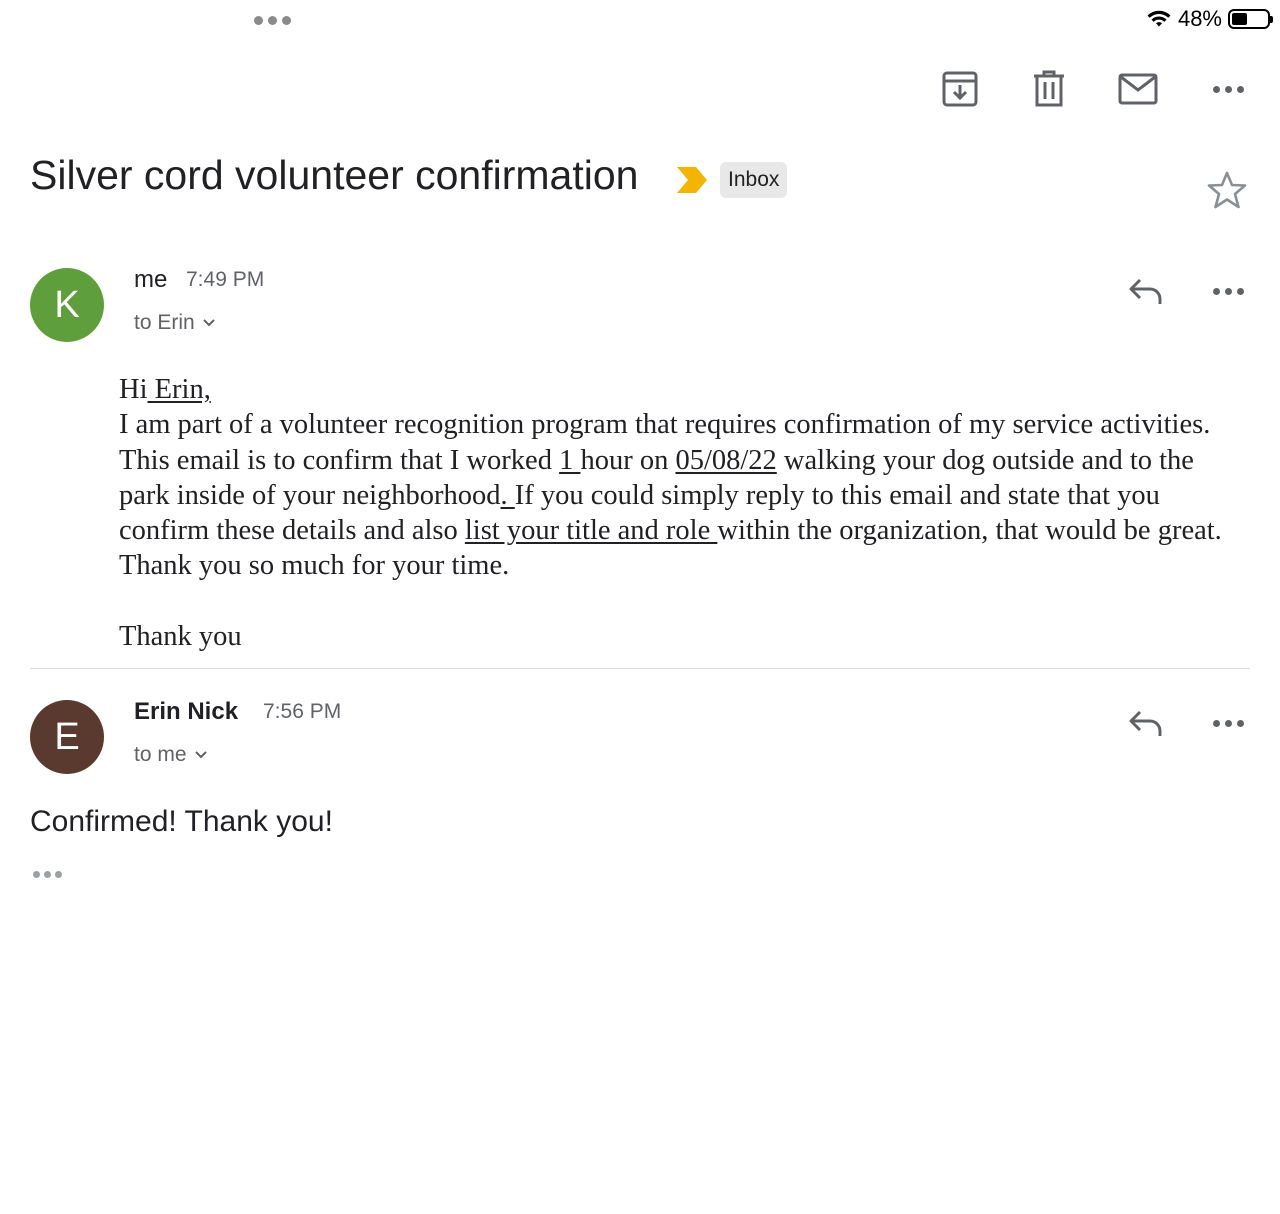 The image size is (1280, 1214). I want to click on archive-icon, so click(960, 89).